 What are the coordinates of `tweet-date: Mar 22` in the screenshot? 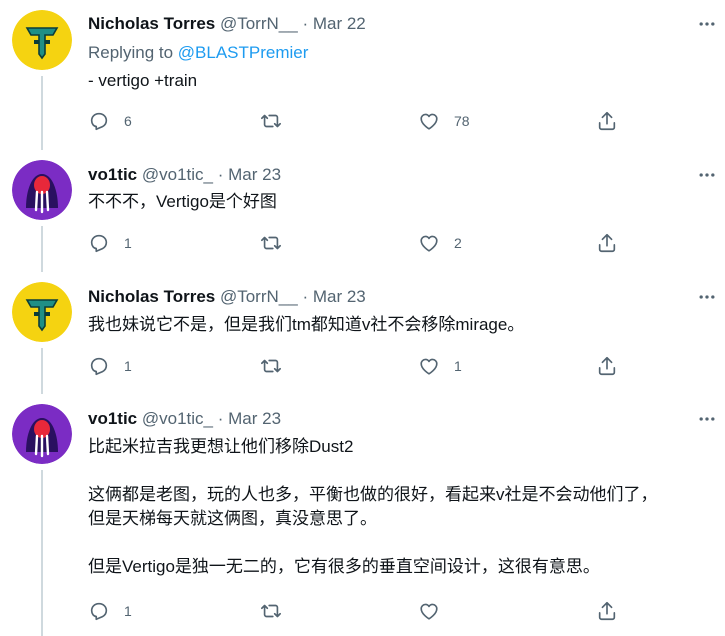 It's located at (339, 23).